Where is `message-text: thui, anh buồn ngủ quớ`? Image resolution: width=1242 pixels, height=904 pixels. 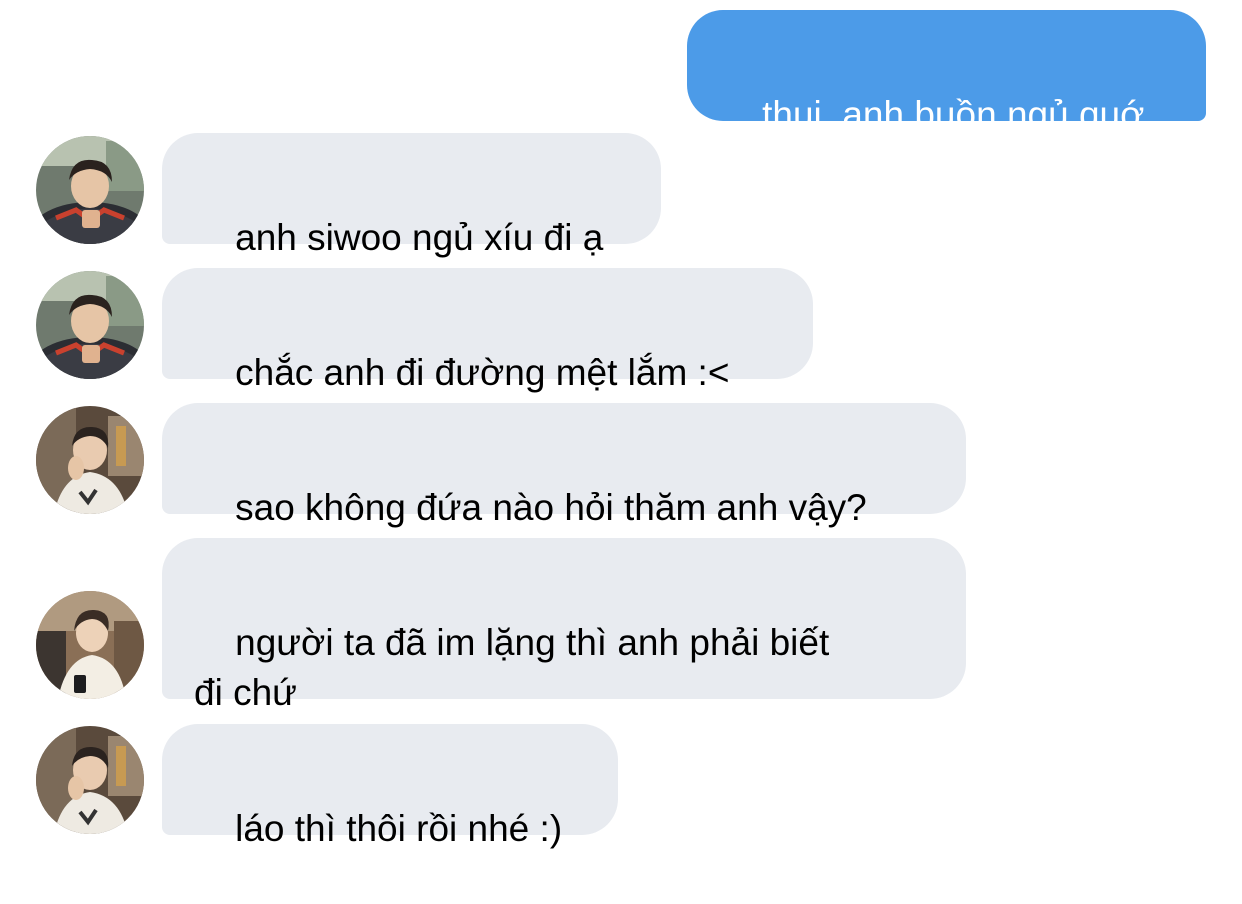 message-text: thui, anh buồn ngủ quớ is located at coordinates (953, 114).